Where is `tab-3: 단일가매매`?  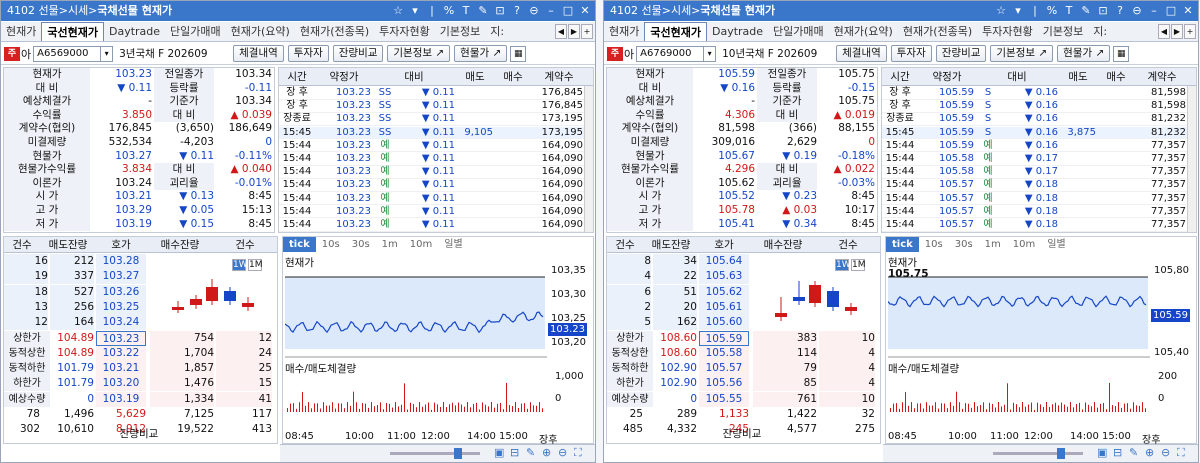
tab-3: 단일가매매 is located at coordinates (798, 31).